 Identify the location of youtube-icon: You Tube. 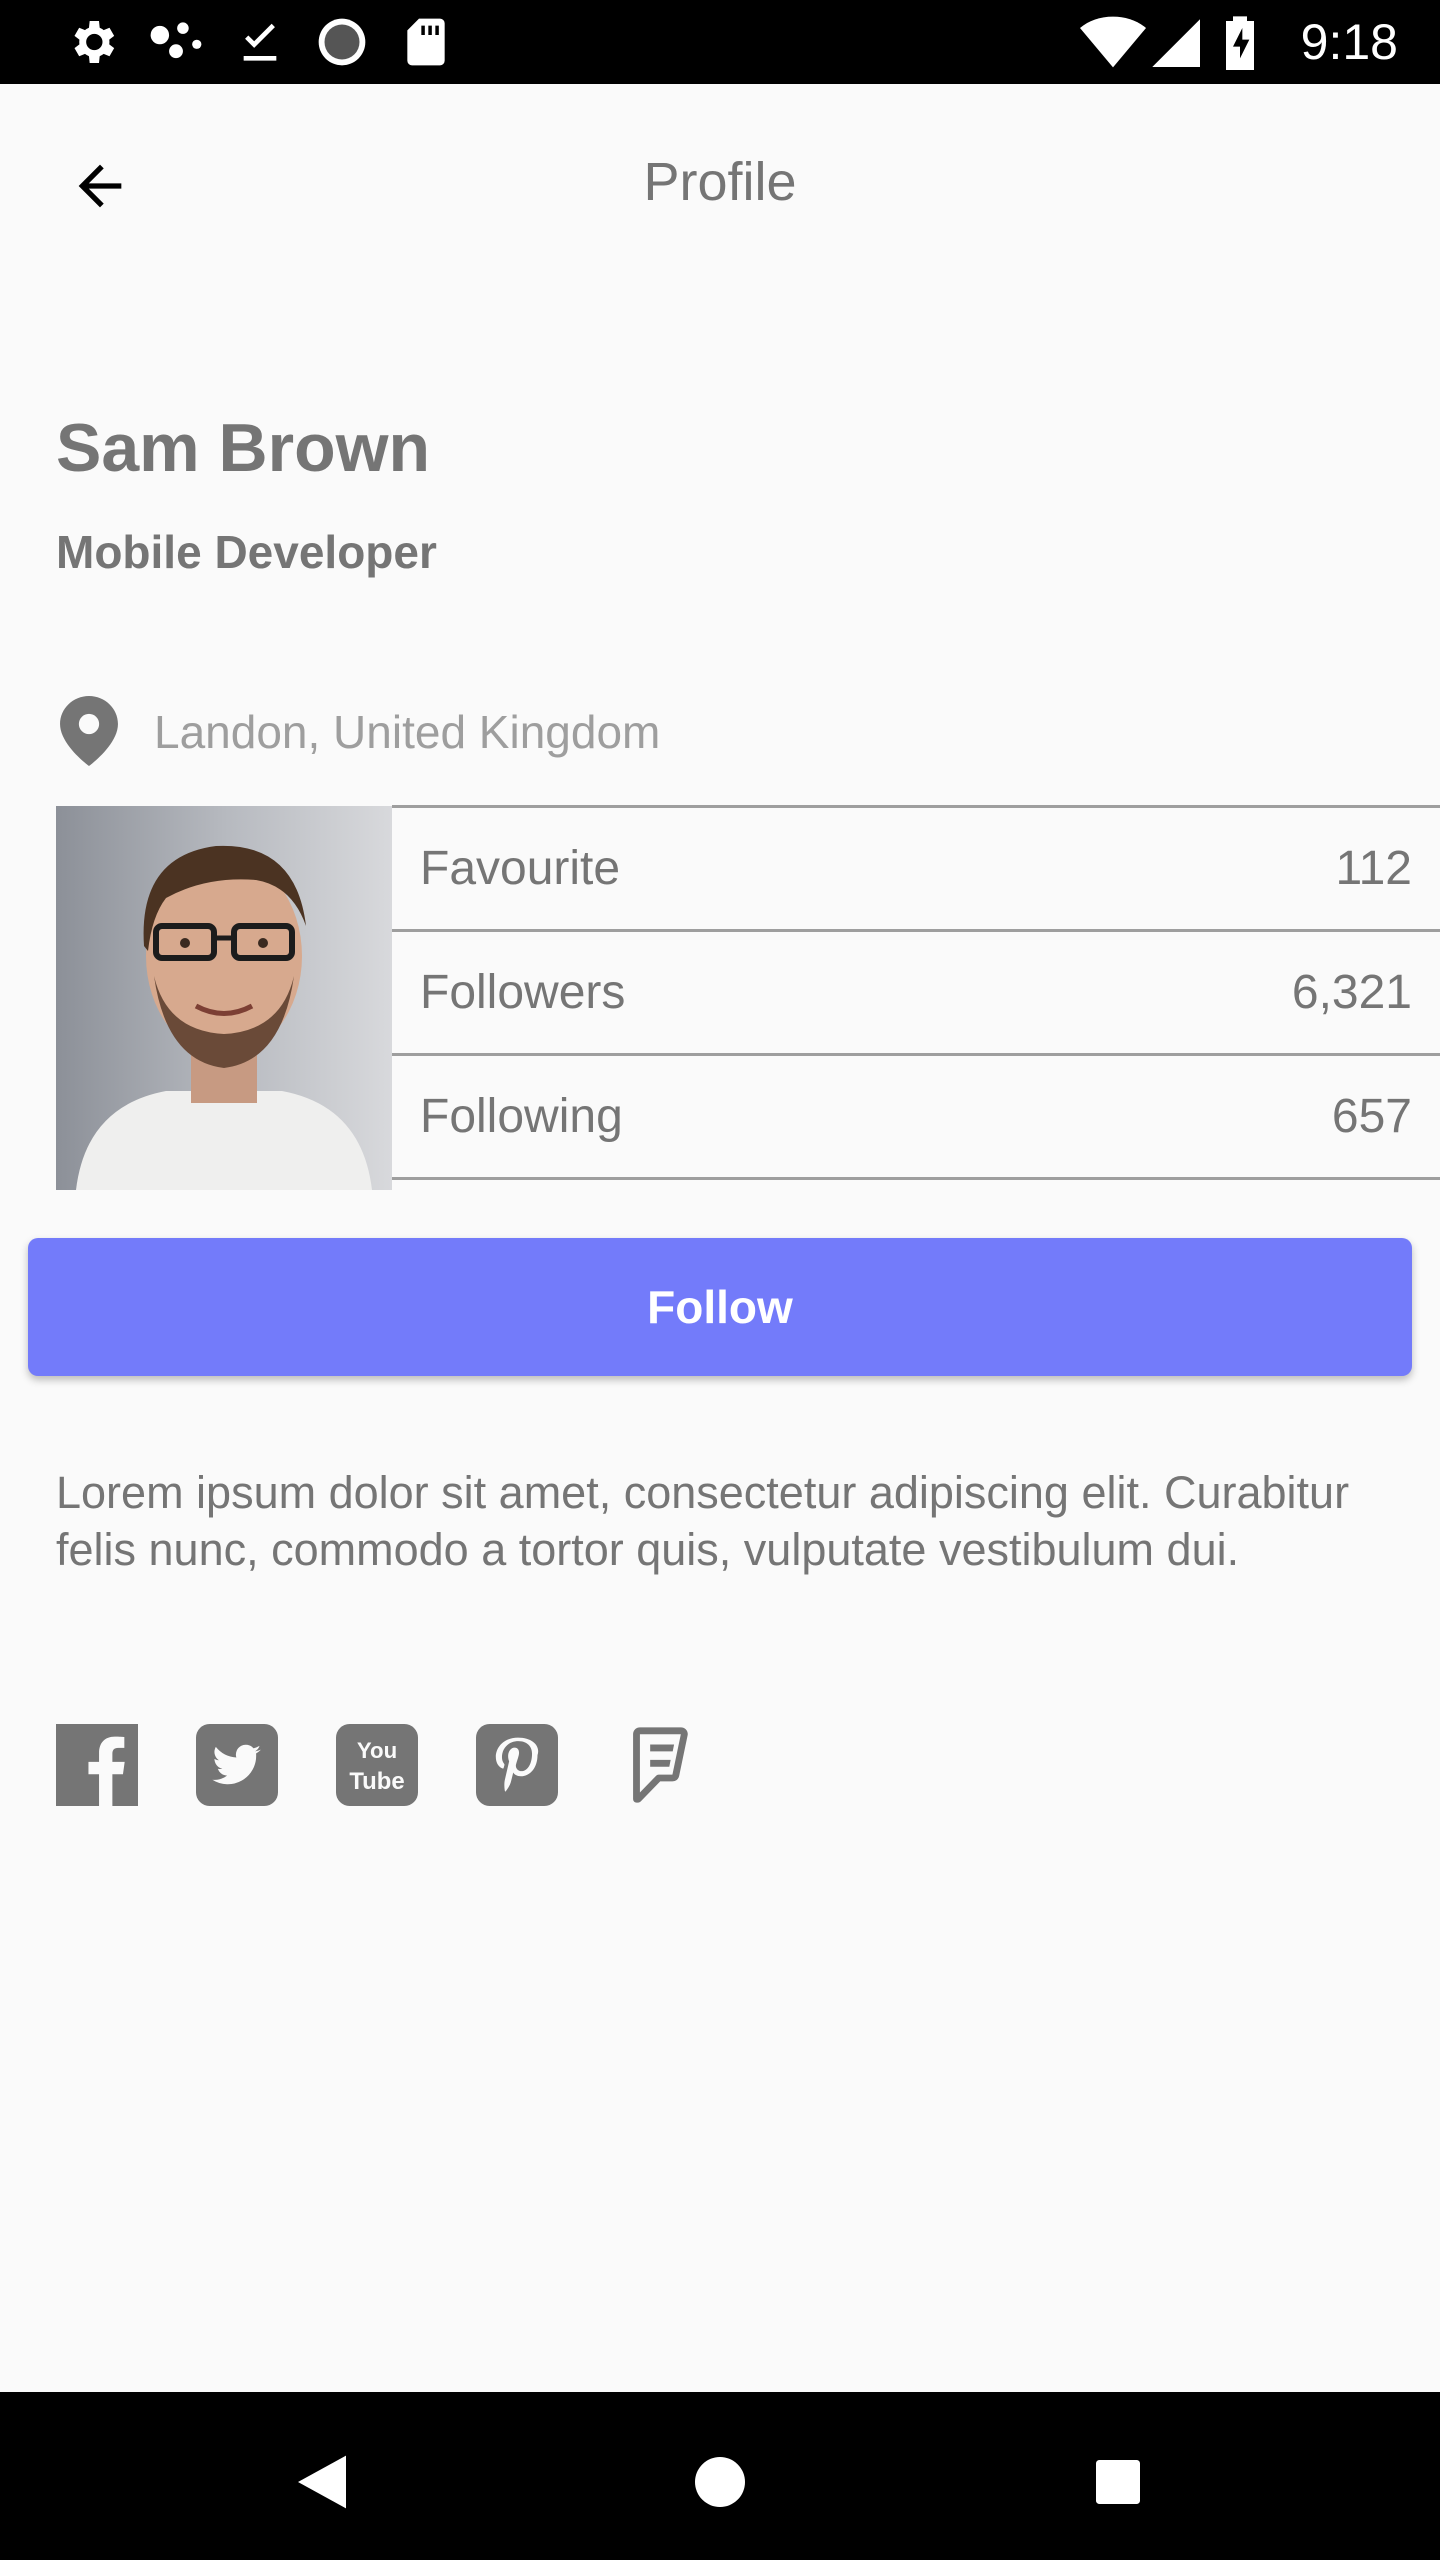
(377, 1765).